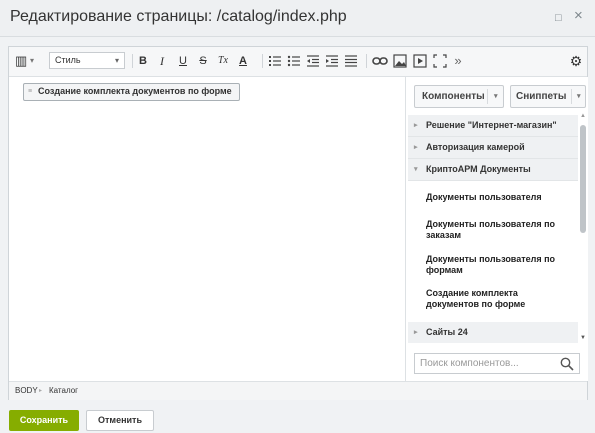 The image size is (595, 433). I want to click on component-item: Документы пользователя по формам, so click(501, 265).